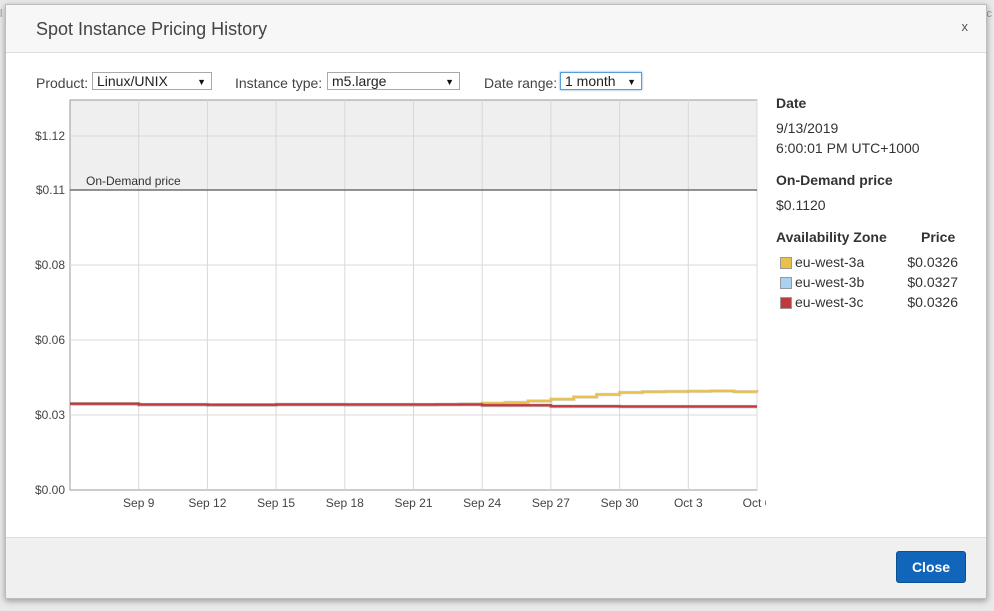  I want to click on y-tick-label: $0.08, so click(50, 265).